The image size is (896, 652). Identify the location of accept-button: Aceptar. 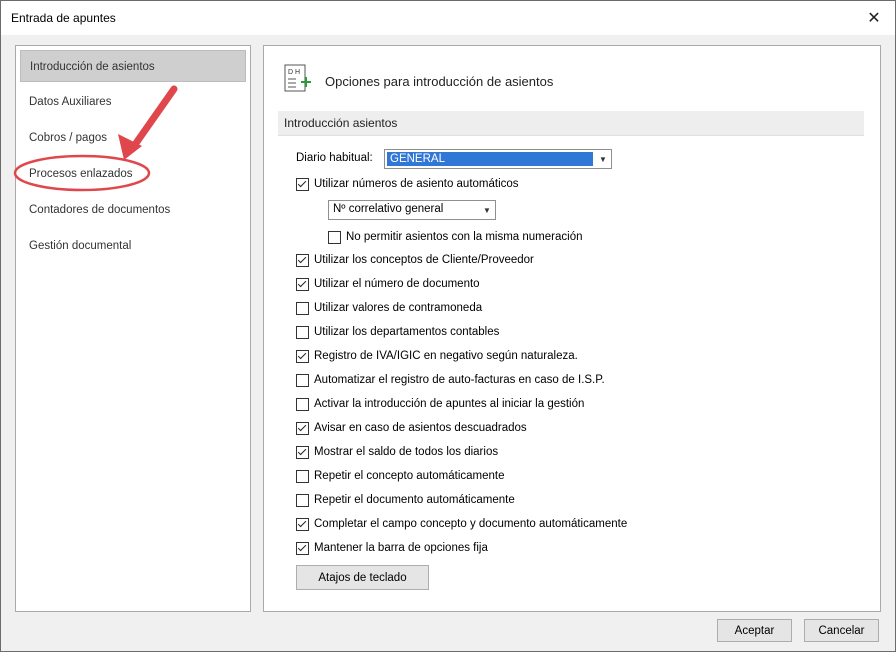
(754, 630).